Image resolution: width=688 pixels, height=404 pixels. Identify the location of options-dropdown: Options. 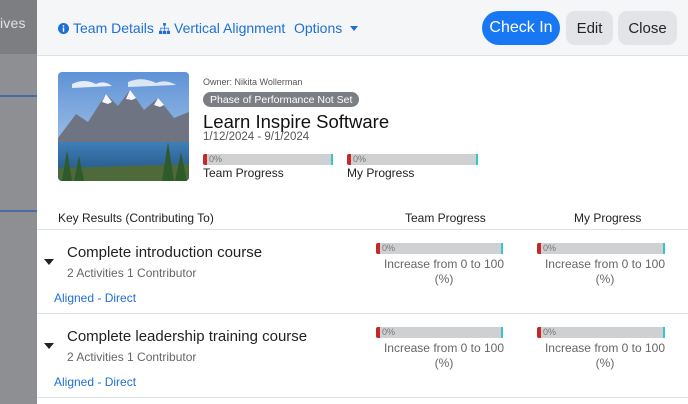
(326, 28).